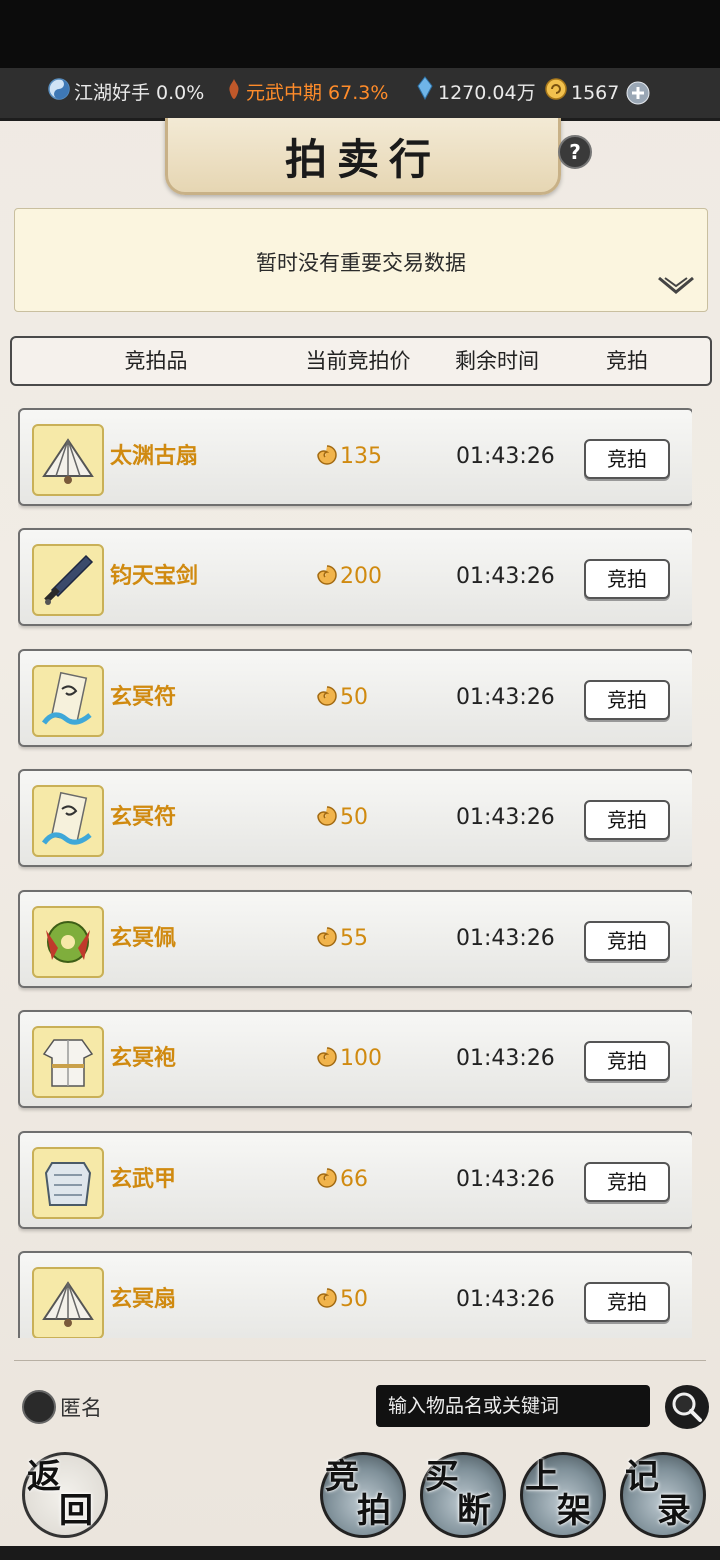 This screenshot has width=720, height=1560. What do you see at coordinates (342, 1180) in the screenshot?
I see `item-price: 66` at bounding box center [342, 1180].